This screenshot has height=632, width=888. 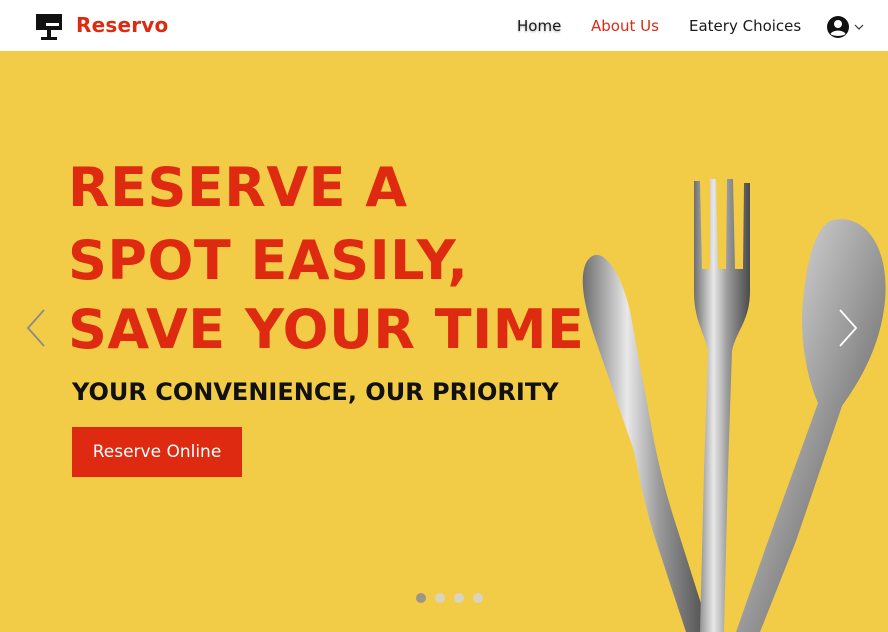 I want to click on brand-logo: Reservo, so click(x=102, y=26).